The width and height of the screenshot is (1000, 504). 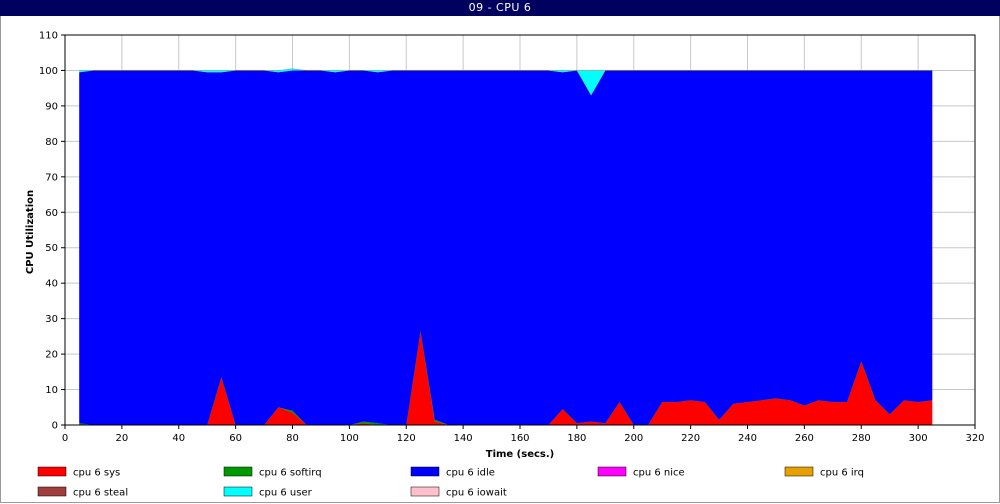 What do you see at coordinates (747, 438) in the screenshot?
I see `x-tick-label: 240` at bounding box center [747, 438].